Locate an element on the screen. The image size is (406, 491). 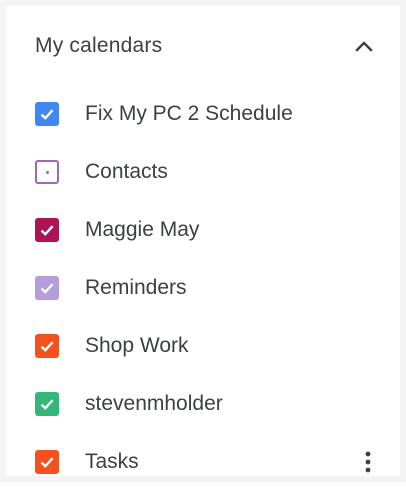
calendar-item-stevenmholder: stevenmholder is located at coordinates (203, 404).